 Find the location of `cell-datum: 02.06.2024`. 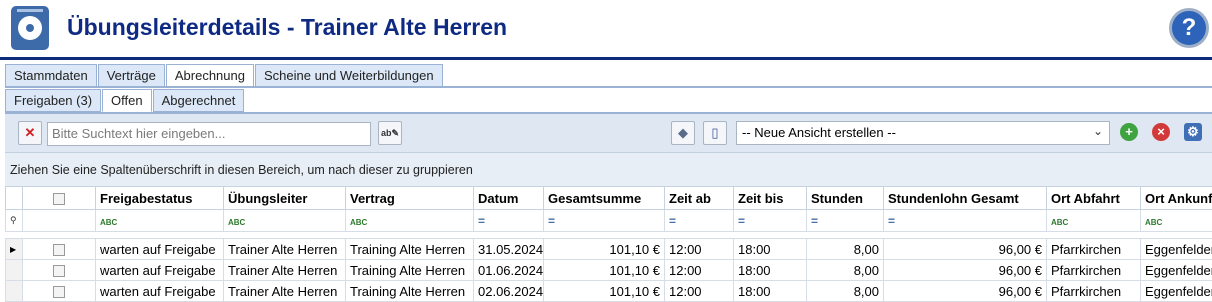

cell-datum: 02.06.2024 is located at coordinates (509, 291).